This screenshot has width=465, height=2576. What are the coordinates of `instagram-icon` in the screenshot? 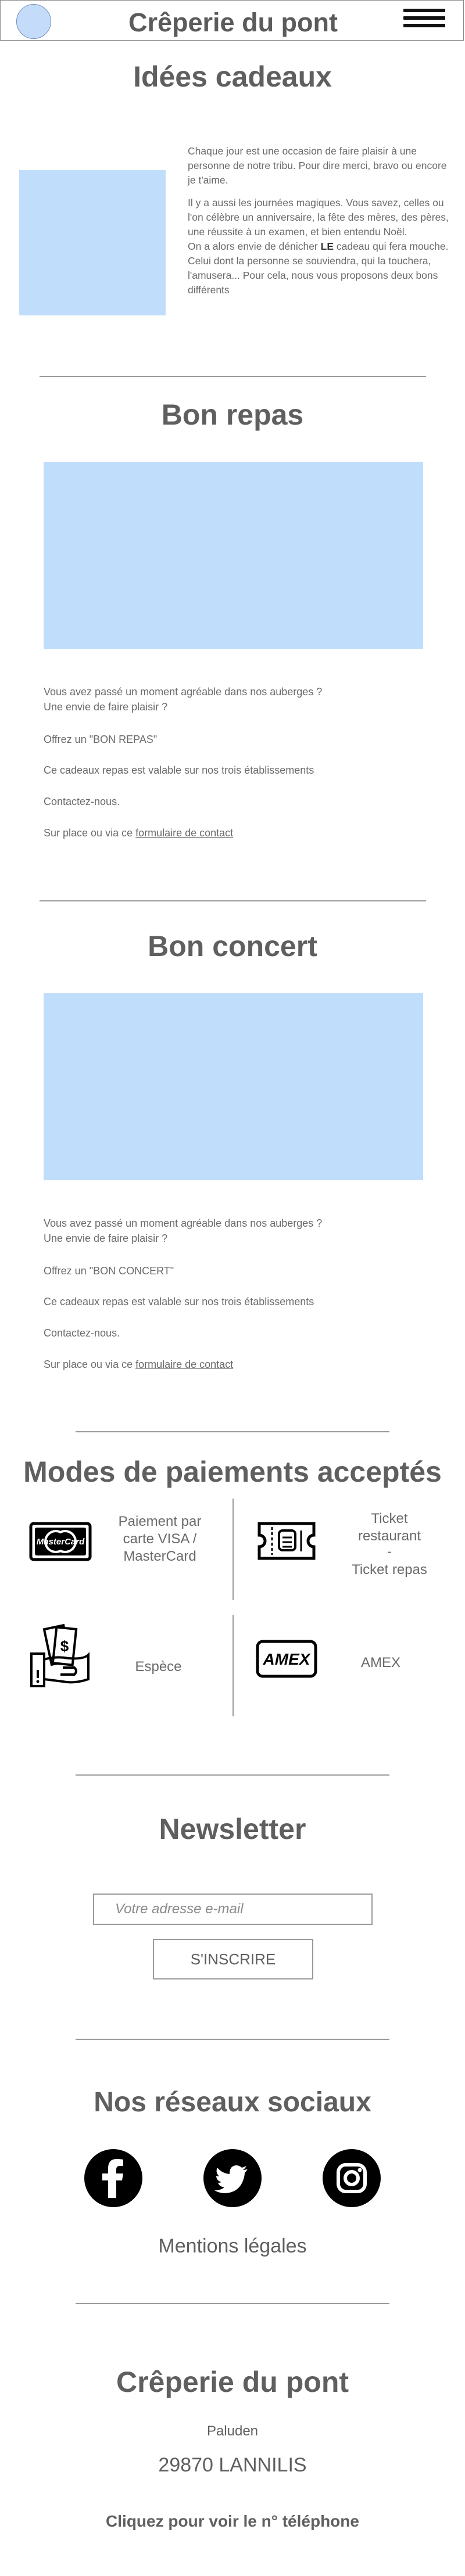 It's located at (352, 2178).